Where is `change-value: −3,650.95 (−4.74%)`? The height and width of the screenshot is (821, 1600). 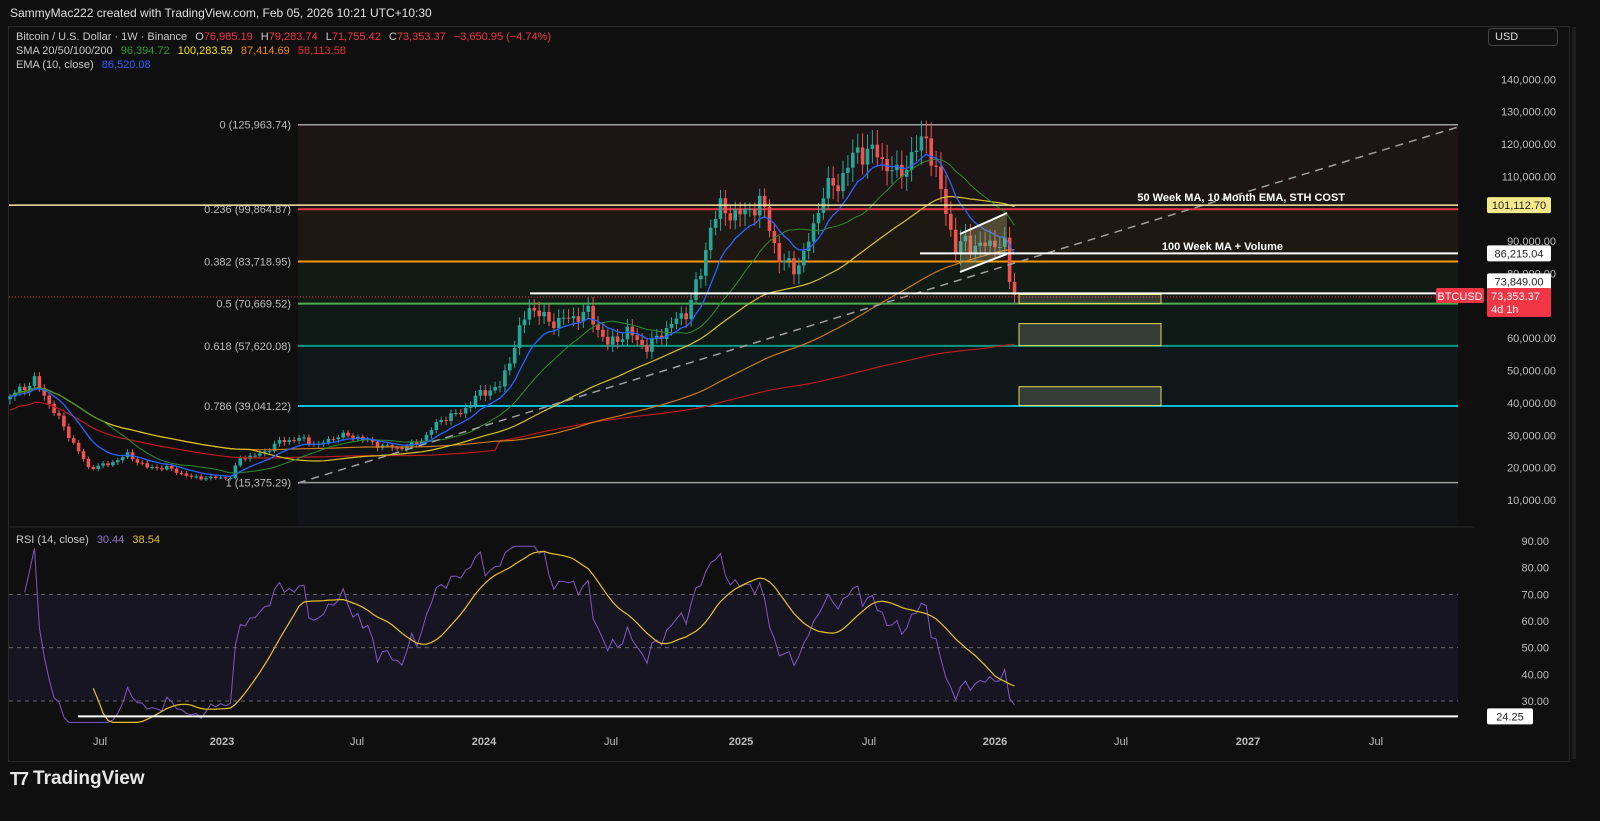
change-value: −3,650.95 (−4.74%) is located at coordinates (502, 37).